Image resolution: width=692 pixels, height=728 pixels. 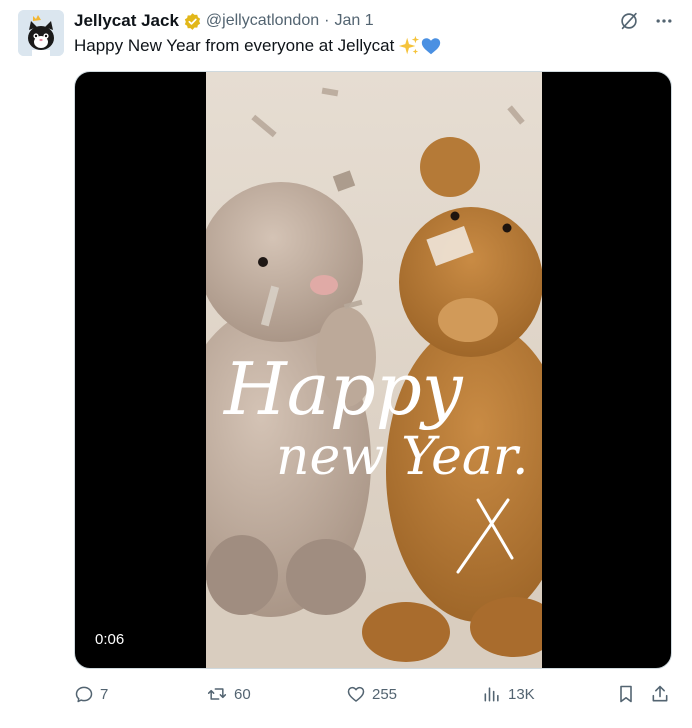 What do you see at coordinates (646, 21) in the screenshot?
I see `top-actions` at bounding box center [646, 21].